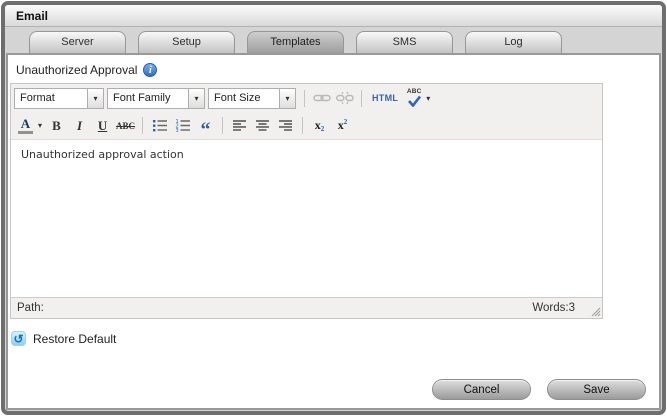 This screenshot has width=667, height=416. Describe the element at coordinates (596, 389) in the screenshot. I see `save-button: Save` at that location.